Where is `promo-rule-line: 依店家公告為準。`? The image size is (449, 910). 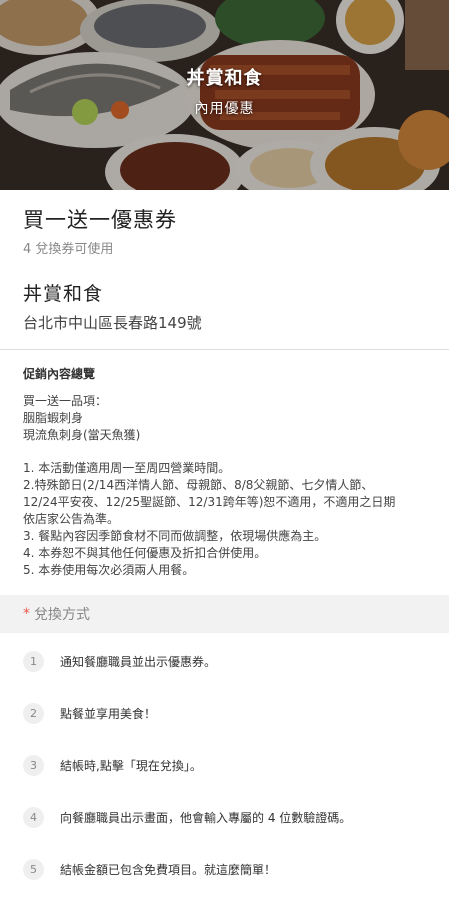 promo-rule-line: 依店家公告為準。 is located at coordinates (71, 519).